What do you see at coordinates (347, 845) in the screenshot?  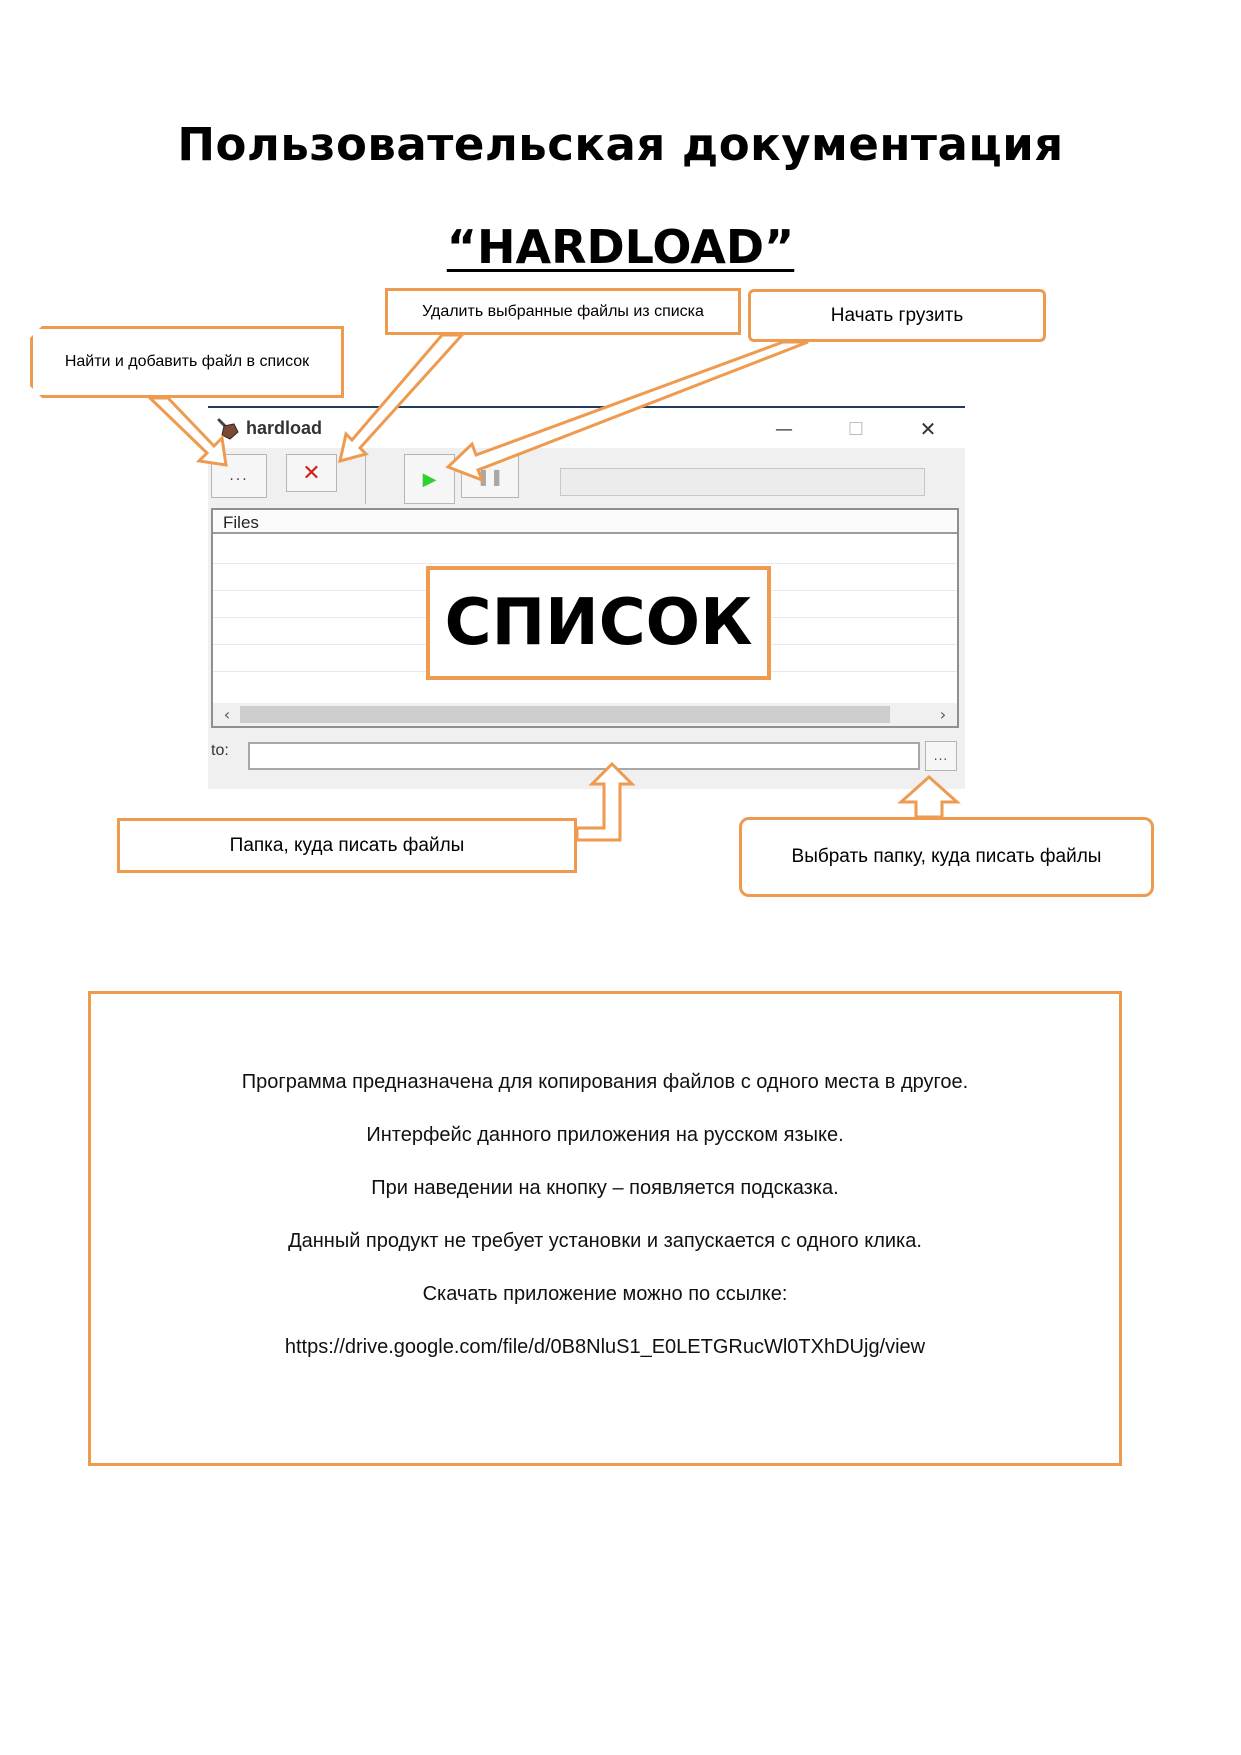 I see `callout-destination-folder: Папка, куда писать файлы` at bounding box center [347, 845].